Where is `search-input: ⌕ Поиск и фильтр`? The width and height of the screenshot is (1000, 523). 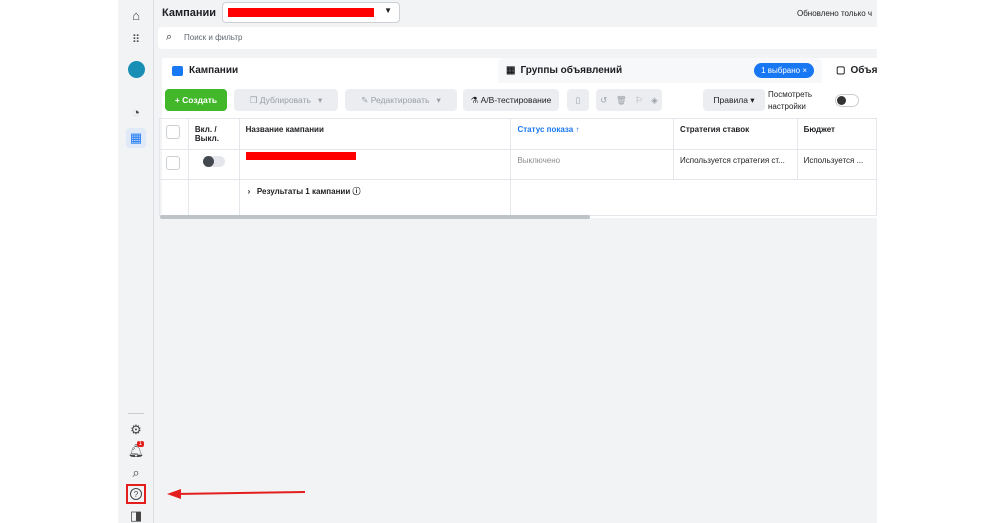 search-input: ⌕ Поиск и фильтр is located at coordinates (517, 38).